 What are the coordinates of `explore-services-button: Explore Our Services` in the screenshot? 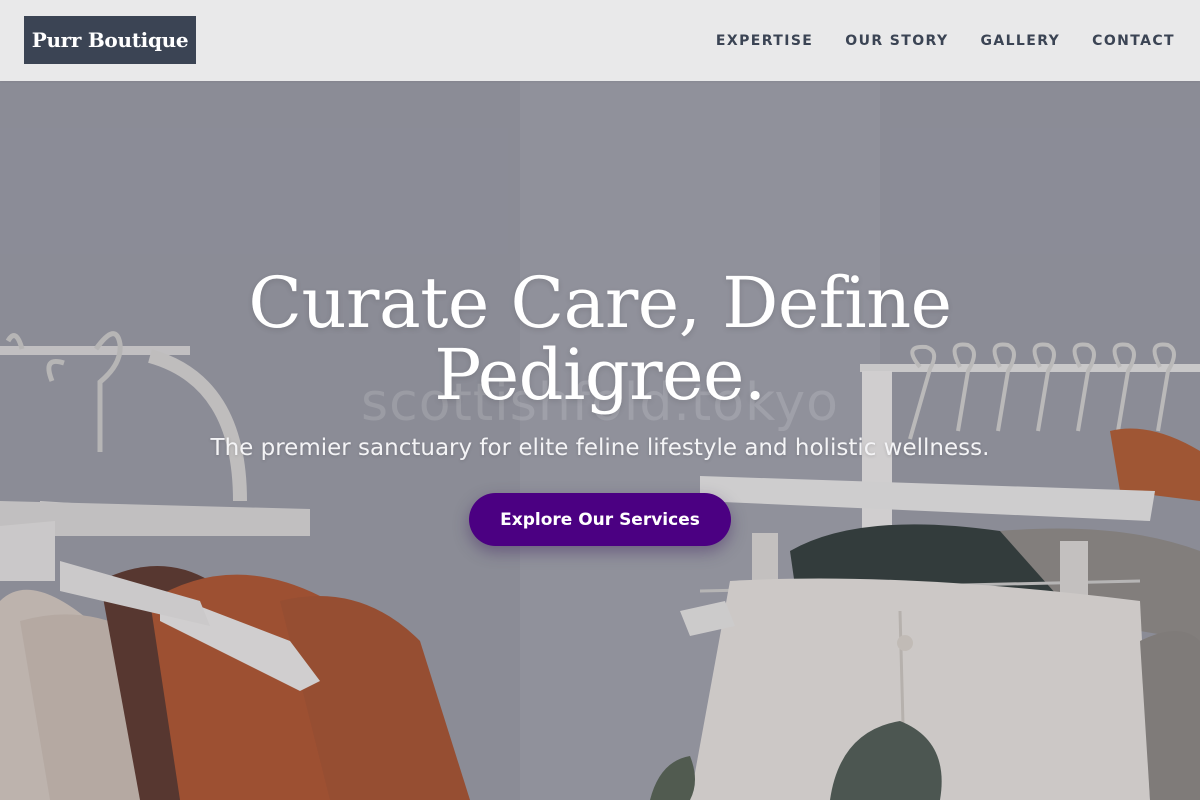 It's located at (600, 519).